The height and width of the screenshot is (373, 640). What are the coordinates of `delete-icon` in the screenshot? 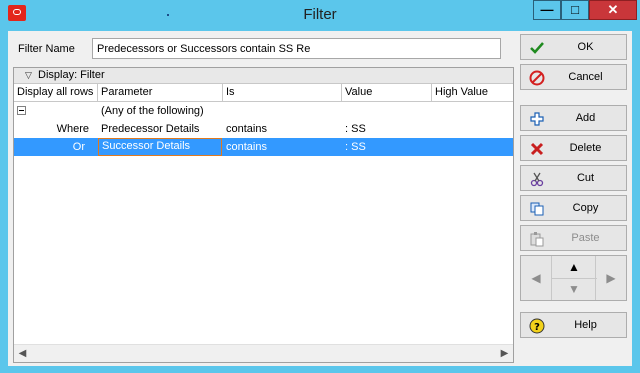 It's located at (537, 149).